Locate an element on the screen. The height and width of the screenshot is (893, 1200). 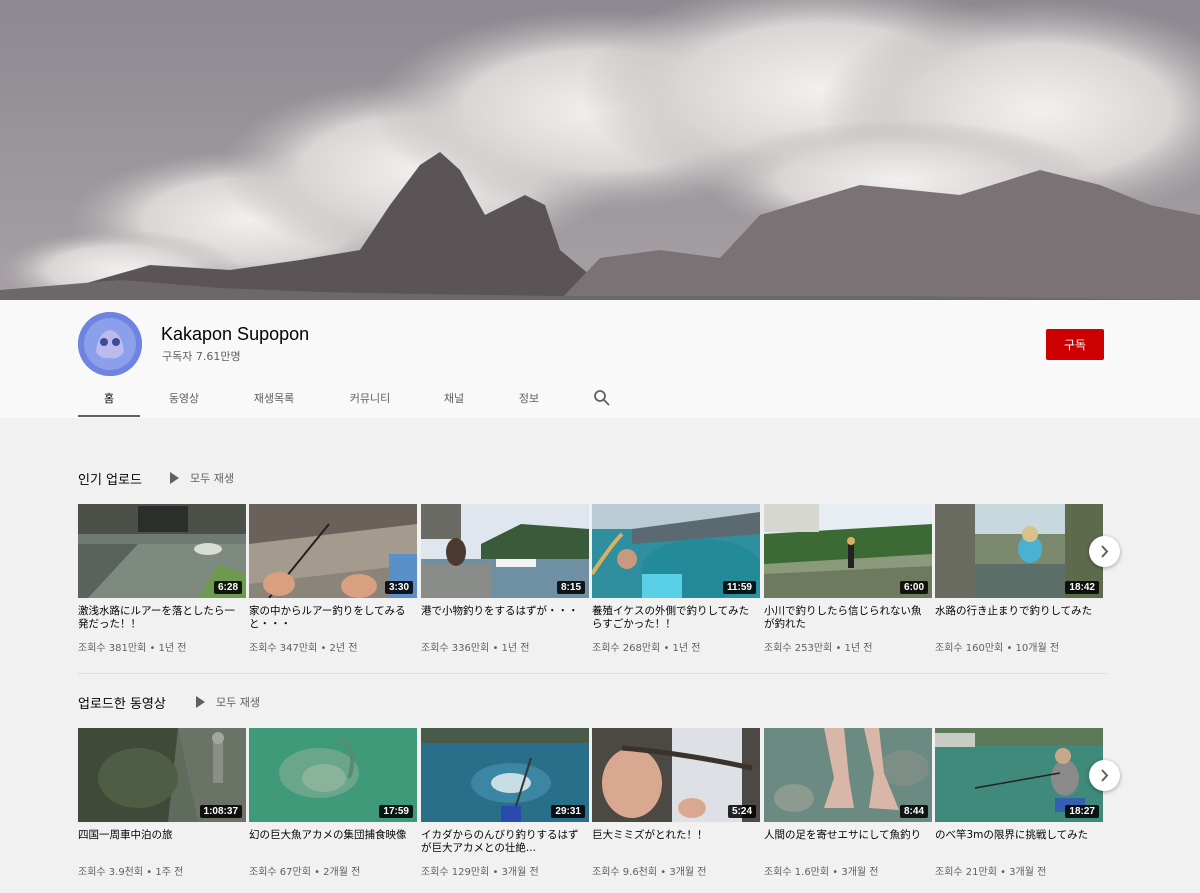
video-title: 四国一周車中泊の旅 is located at coordinates (158, 835).